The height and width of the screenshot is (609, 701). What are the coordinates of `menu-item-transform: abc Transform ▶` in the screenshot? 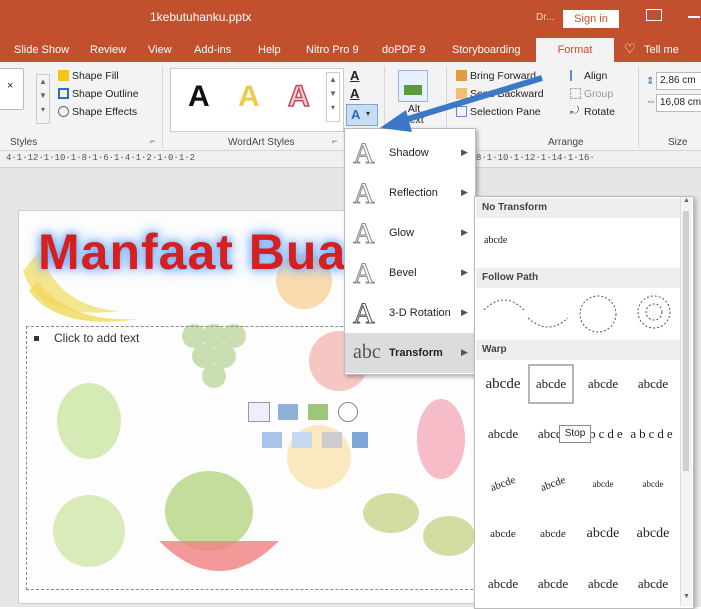 It's located at (410, 353).